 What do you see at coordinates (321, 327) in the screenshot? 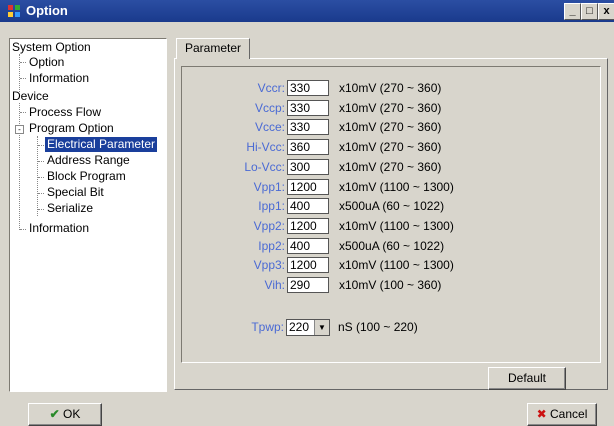
I see `chevron-down-icon: ▼` at bounding box center [321, 327].